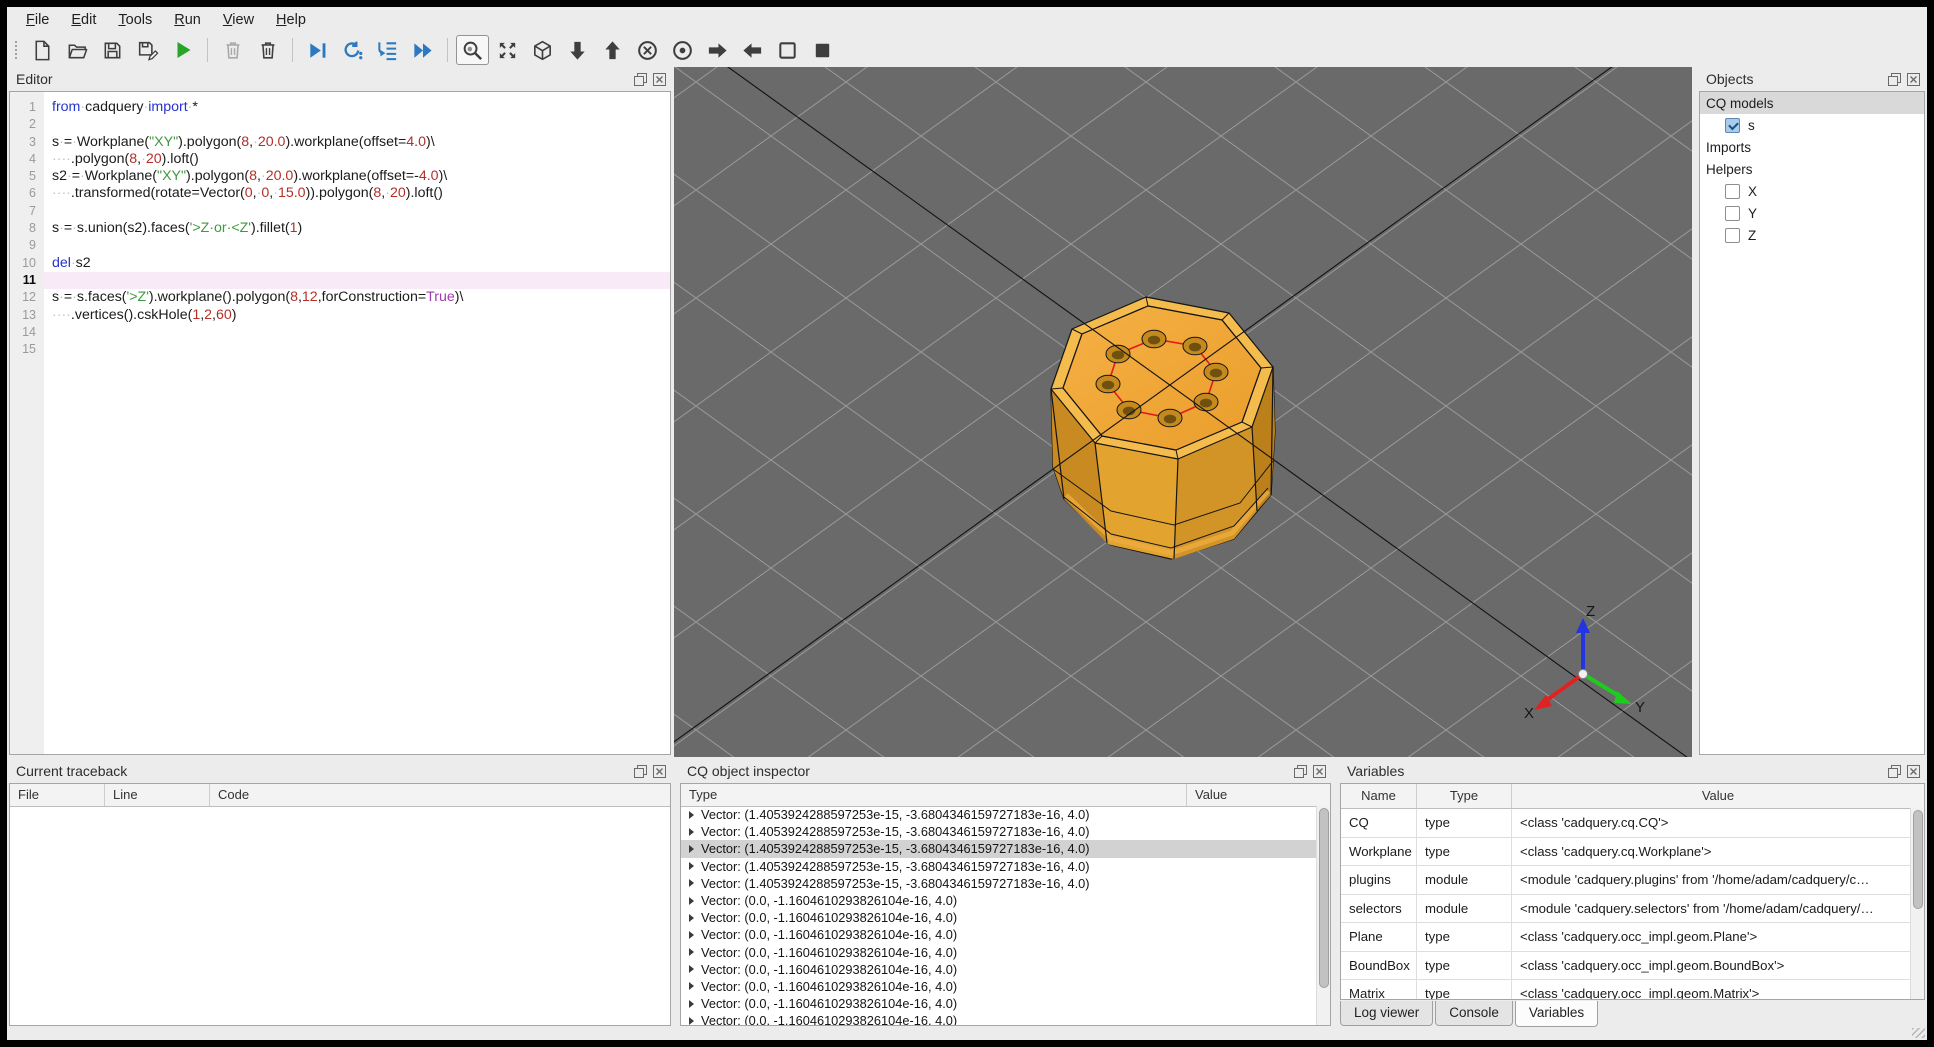 This screenshot has width=1934, height=1047. I want to click on tab-console: Console, so click(1474, 1013).